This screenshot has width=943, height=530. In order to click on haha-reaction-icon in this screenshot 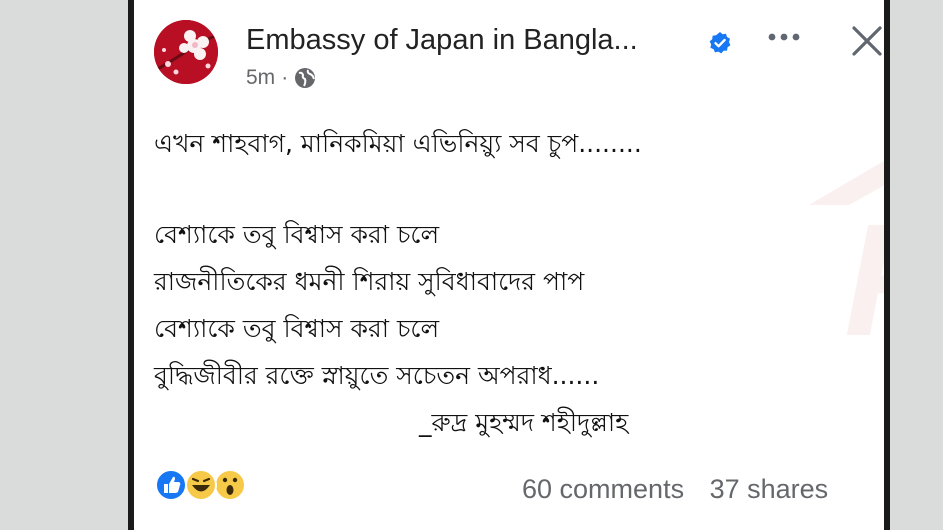, I will do `click(201, 485)`.